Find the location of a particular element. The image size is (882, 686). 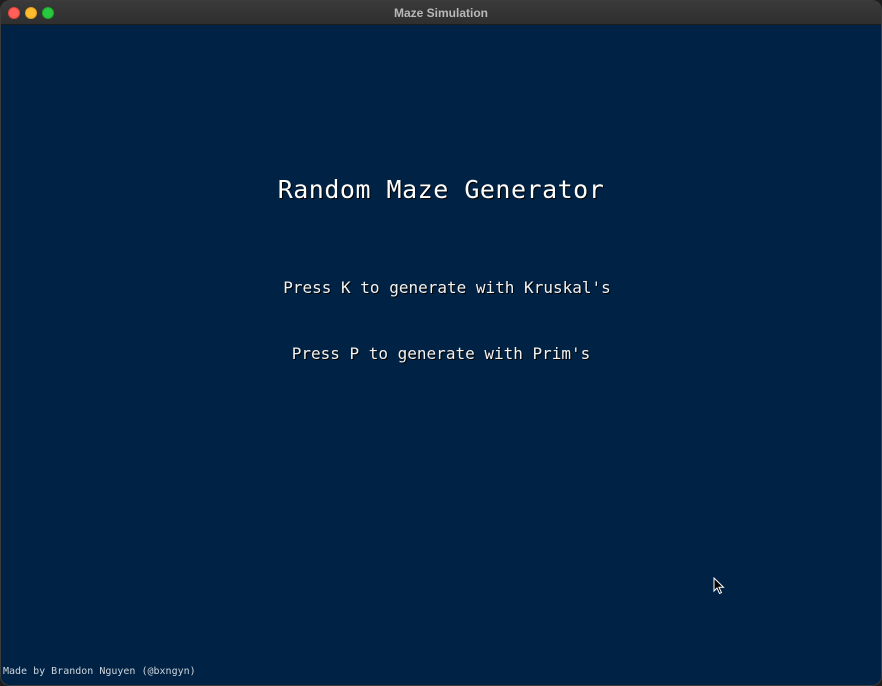

title-bar: Maze Simulation is located at coordinates (441, 13).